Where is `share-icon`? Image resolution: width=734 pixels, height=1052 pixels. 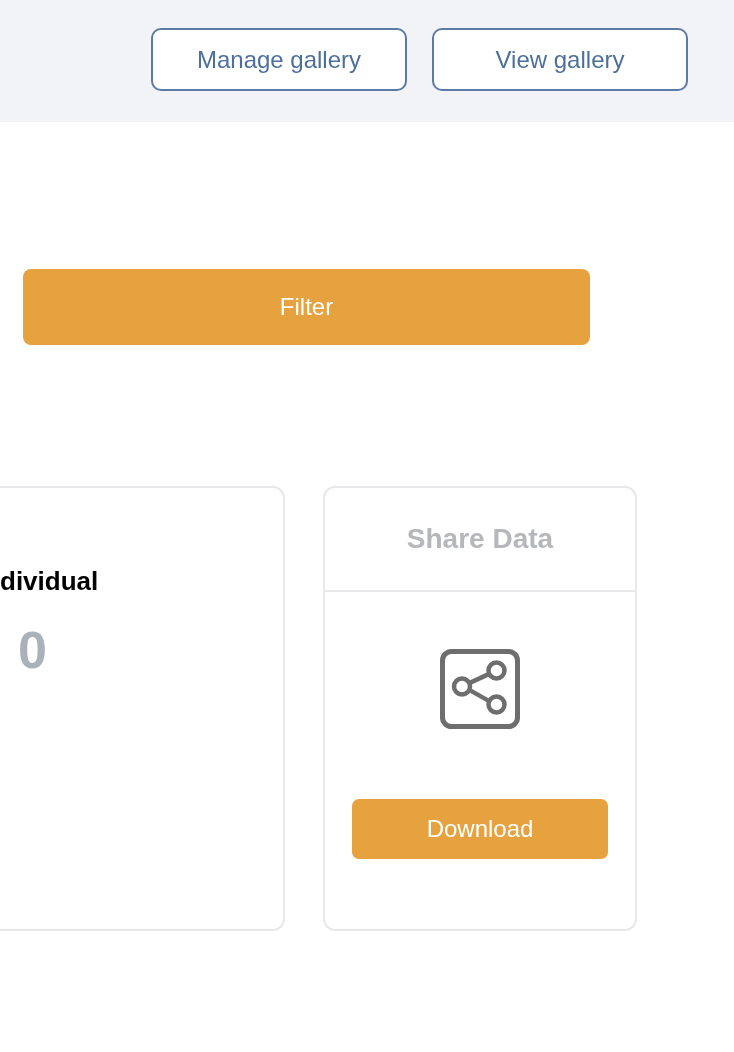
share-icon is located at coordinates (480, 689).